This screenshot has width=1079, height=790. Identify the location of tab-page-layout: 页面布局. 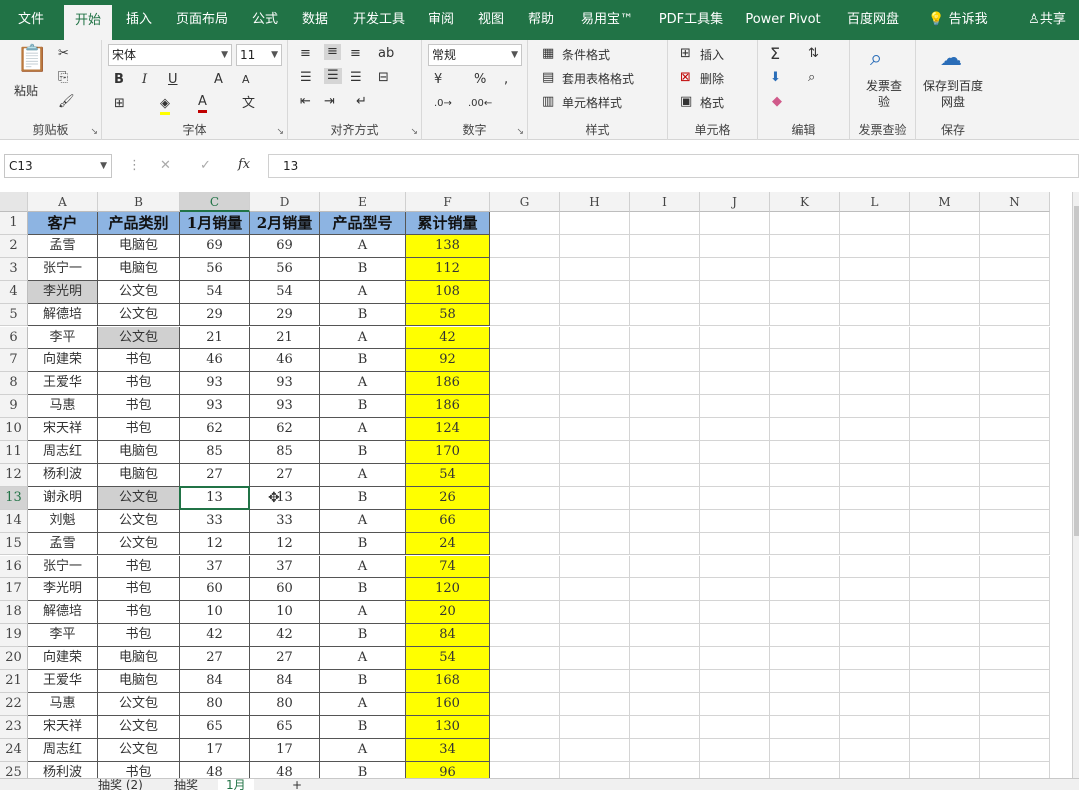
(202, 20).